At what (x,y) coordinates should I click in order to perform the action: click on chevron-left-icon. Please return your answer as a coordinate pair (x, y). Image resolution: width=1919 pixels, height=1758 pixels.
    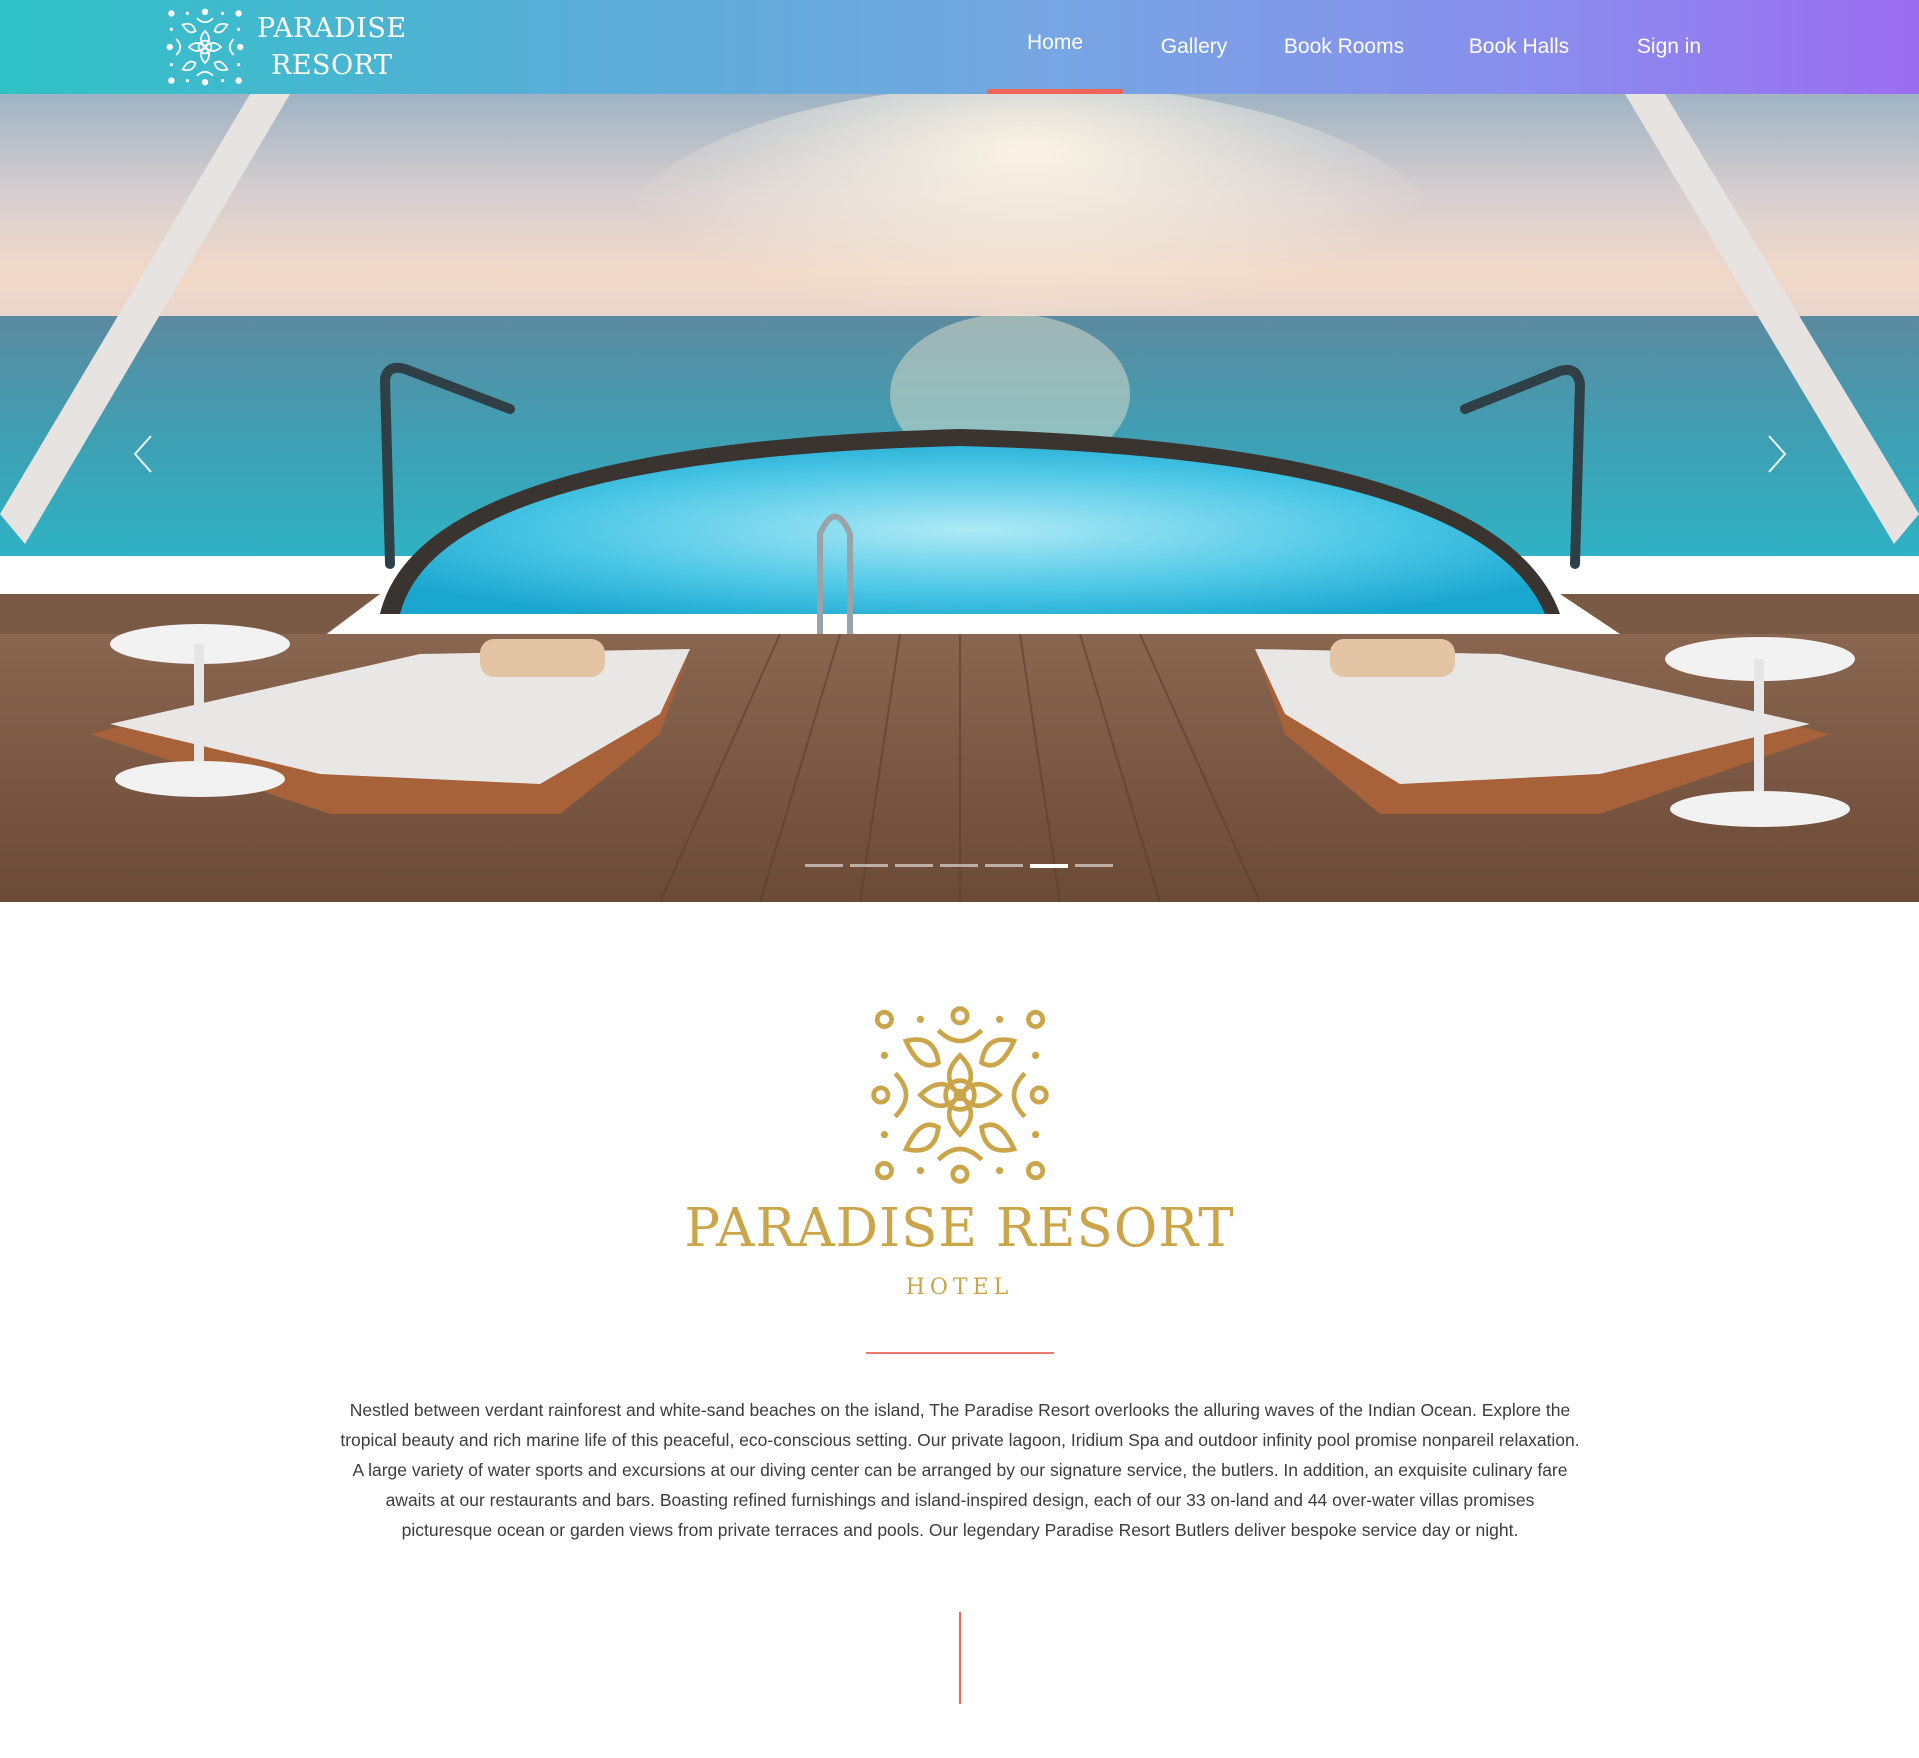
    Looking at the image, I should click on (142, 454).